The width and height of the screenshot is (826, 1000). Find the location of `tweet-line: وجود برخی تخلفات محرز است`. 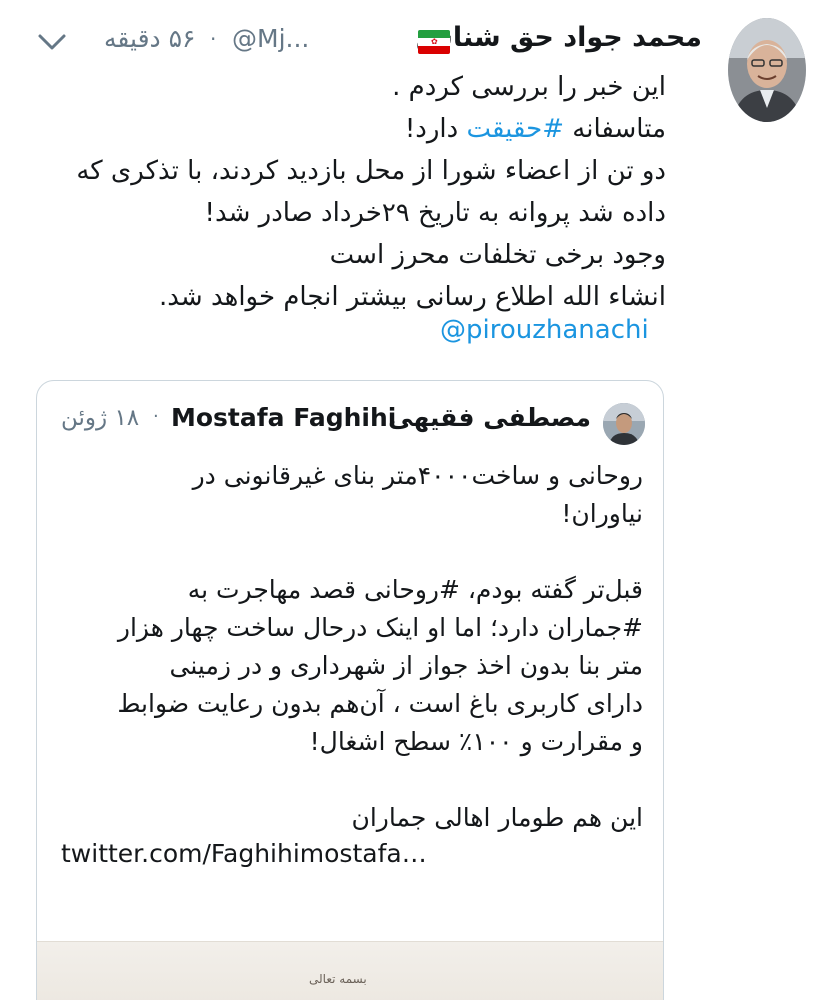

tweet-line: وجود برخی تخلفات محرز است is located at coordinates (497, 255).